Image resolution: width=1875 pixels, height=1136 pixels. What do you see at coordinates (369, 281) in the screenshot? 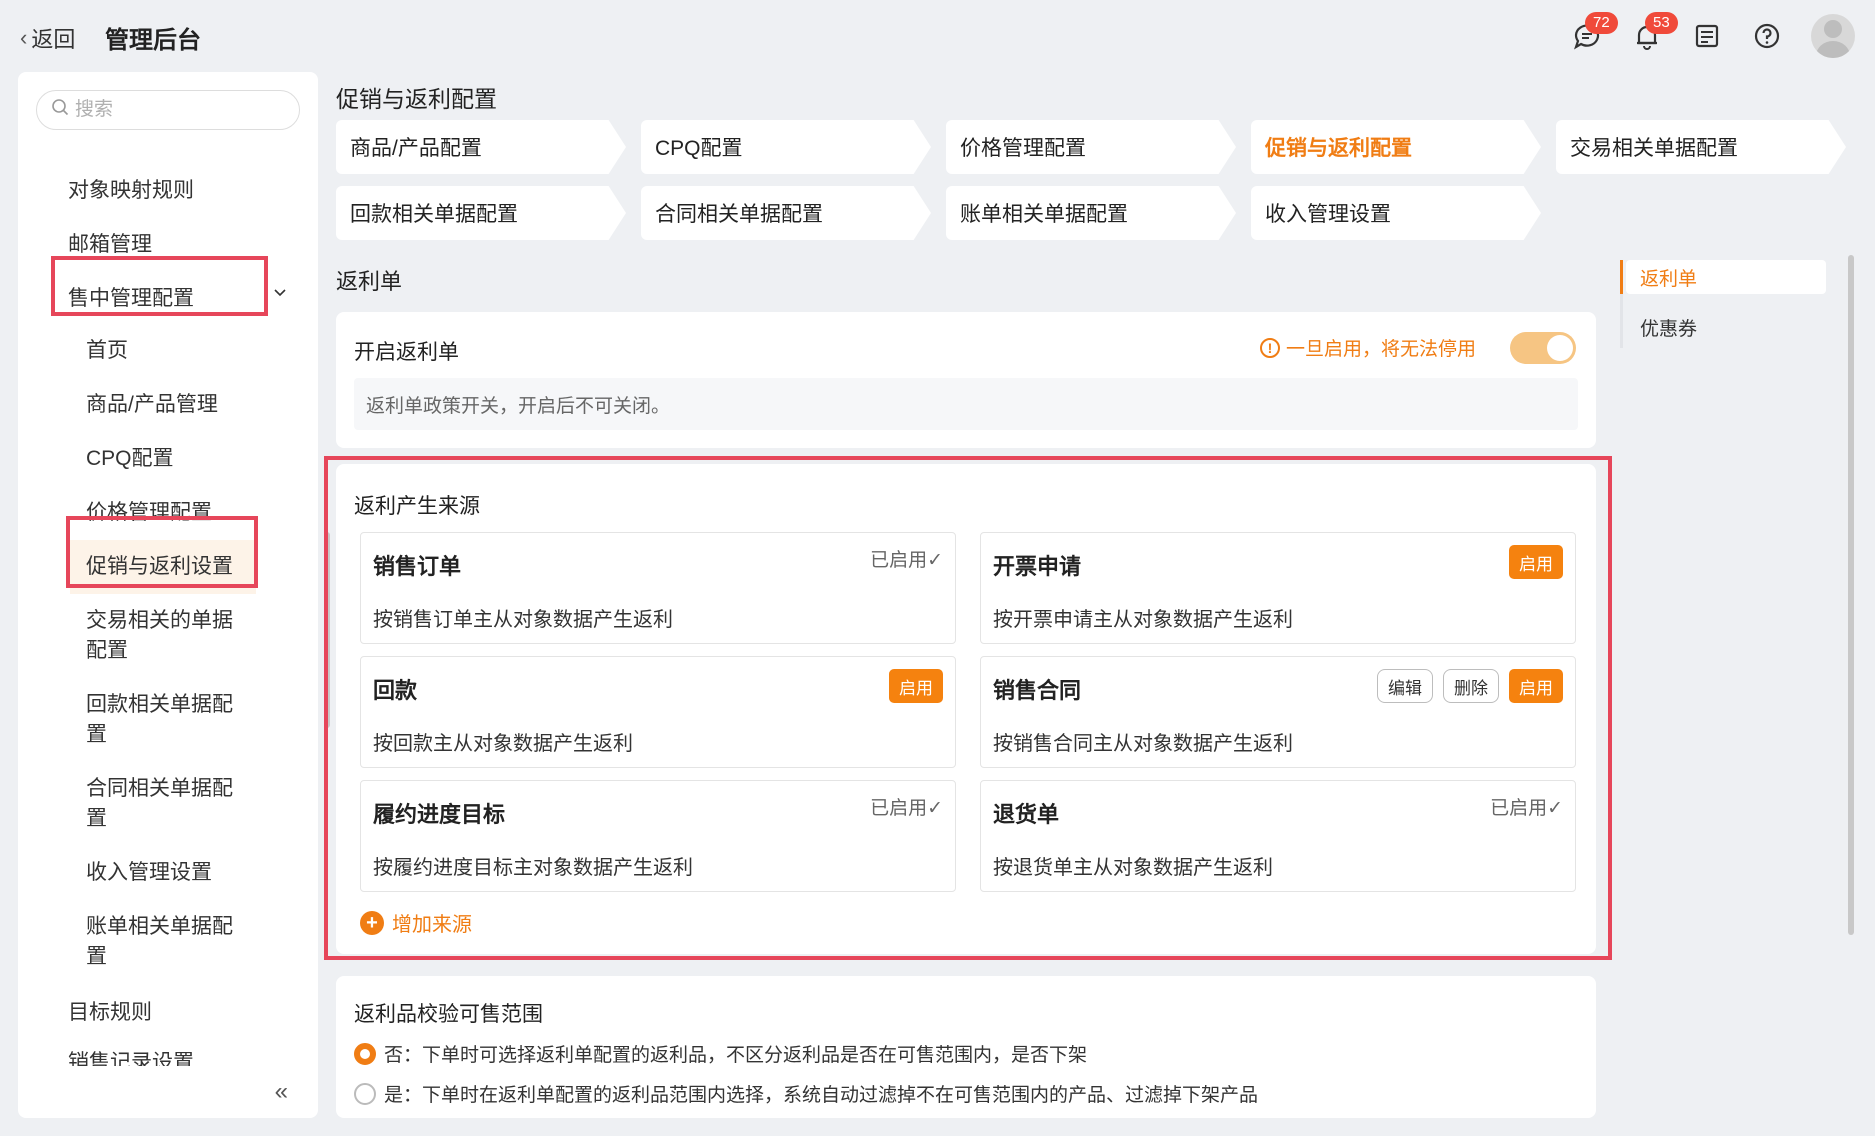
I see `rebate-section-title: 返利单` at bounding box center [369, 281].